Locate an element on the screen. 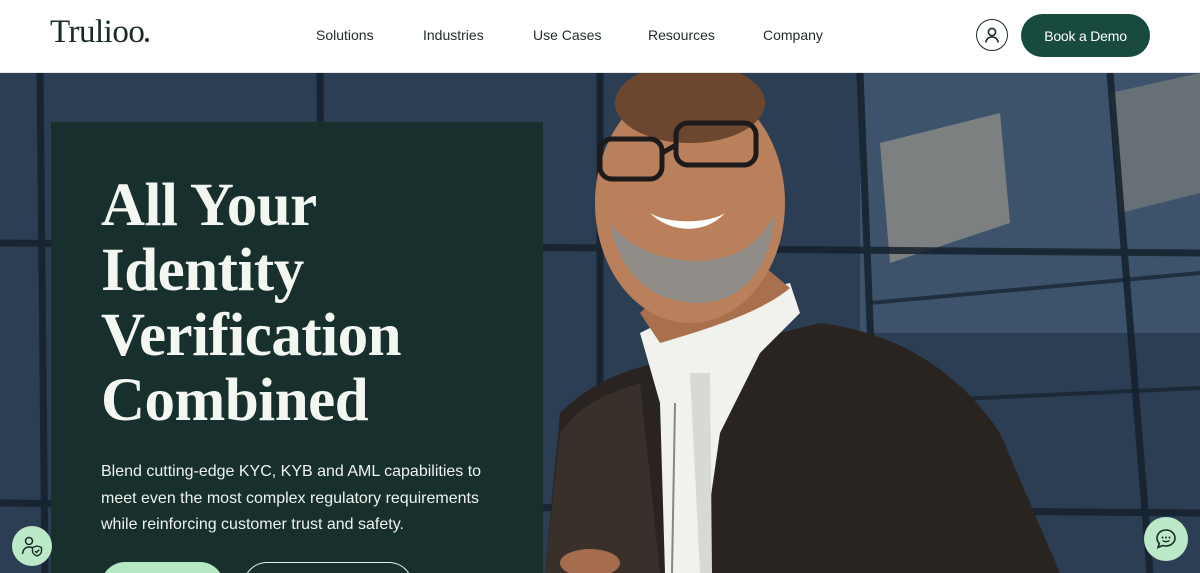 The width and height of the screenshot is (1200, 573). headline-line: Identity is located at coordinates (202, 270).